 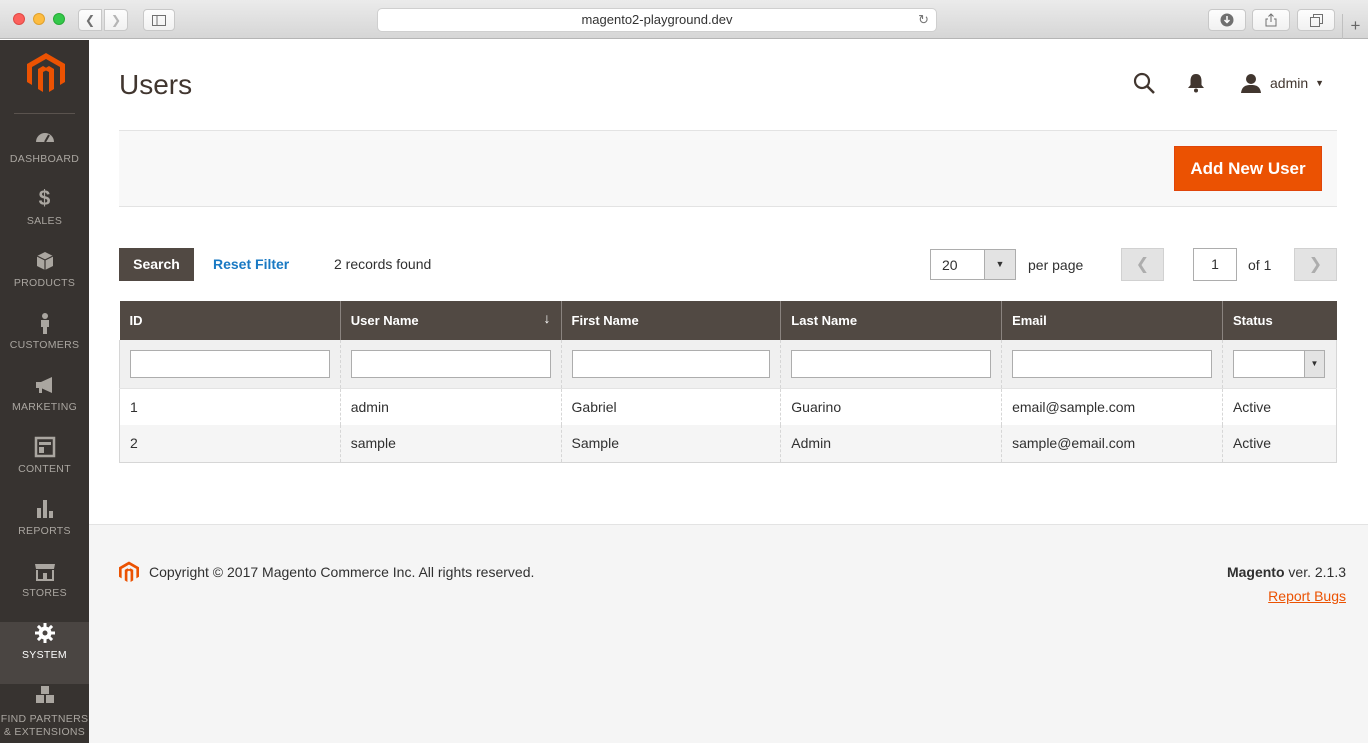 I want to click on search-button: Search, so click(x=156, y=264).